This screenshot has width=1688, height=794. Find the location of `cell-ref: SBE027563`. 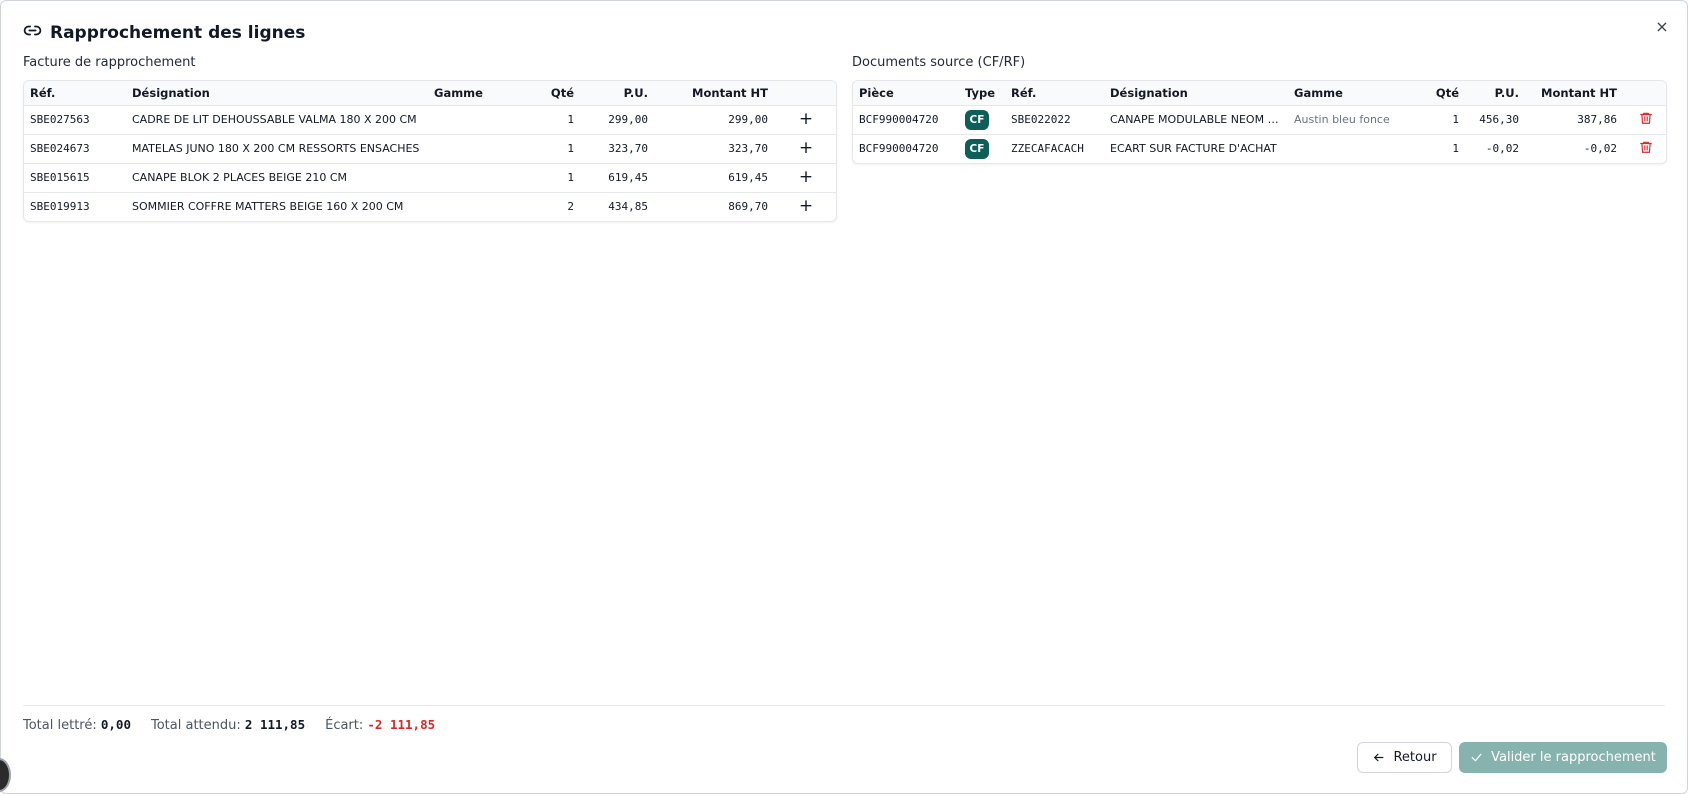

cell-ref: SBE027563 is located at coordinates (75, 120).